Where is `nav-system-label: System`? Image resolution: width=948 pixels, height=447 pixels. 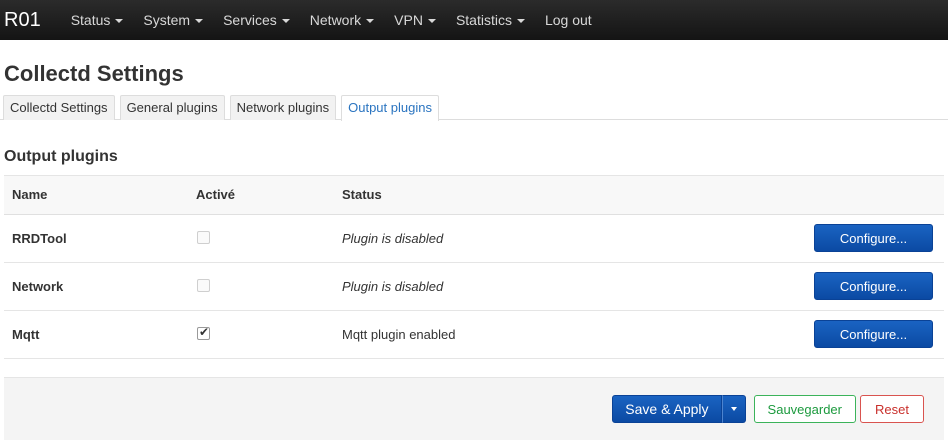
nav-system-label: System is located at coordinates (167, 20).